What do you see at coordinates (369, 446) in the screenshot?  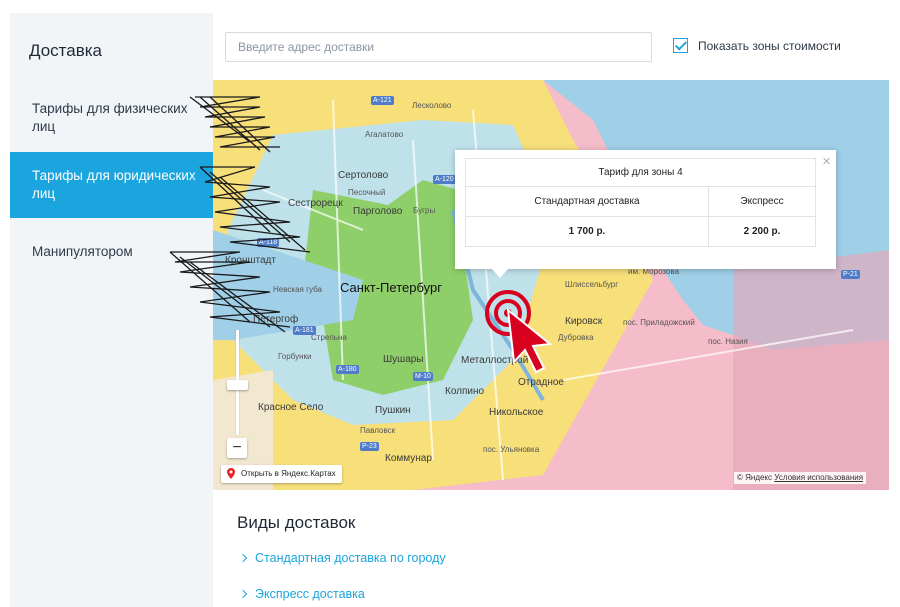 I see `road-label: P-23` at bounding box center [369, 446].